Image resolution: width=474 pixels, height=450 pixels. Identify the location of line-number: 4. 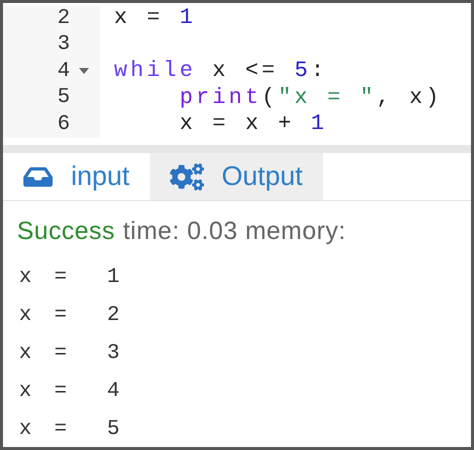
(64, 71).